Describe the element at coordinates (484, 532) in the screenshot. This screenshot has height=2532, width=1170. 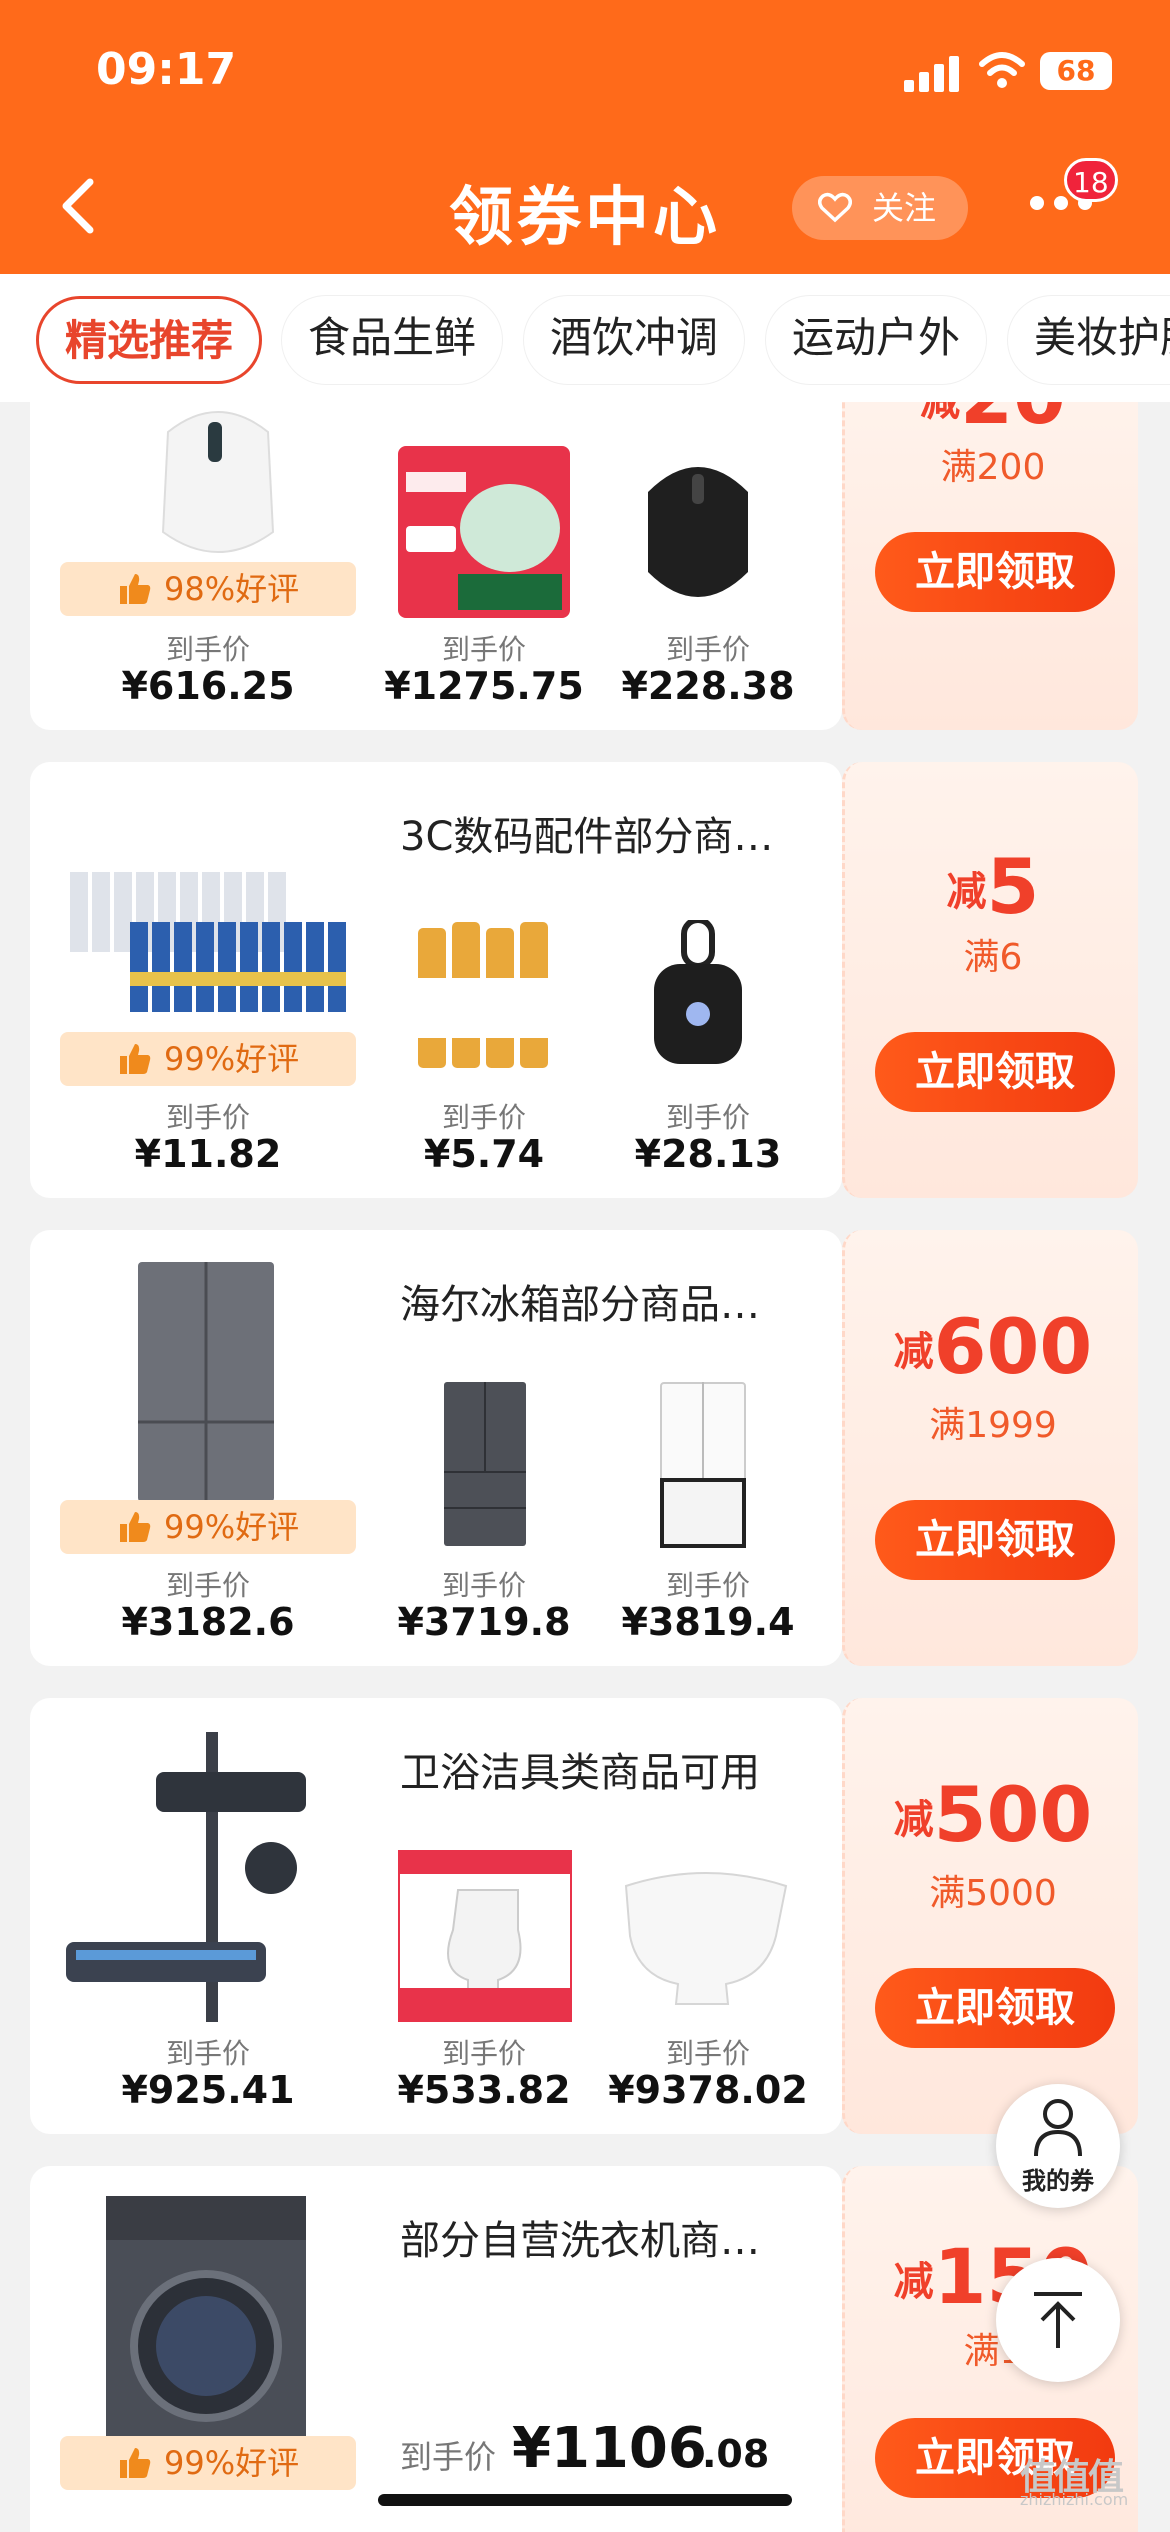
I see `3c-mouse-promo-image` at that location.